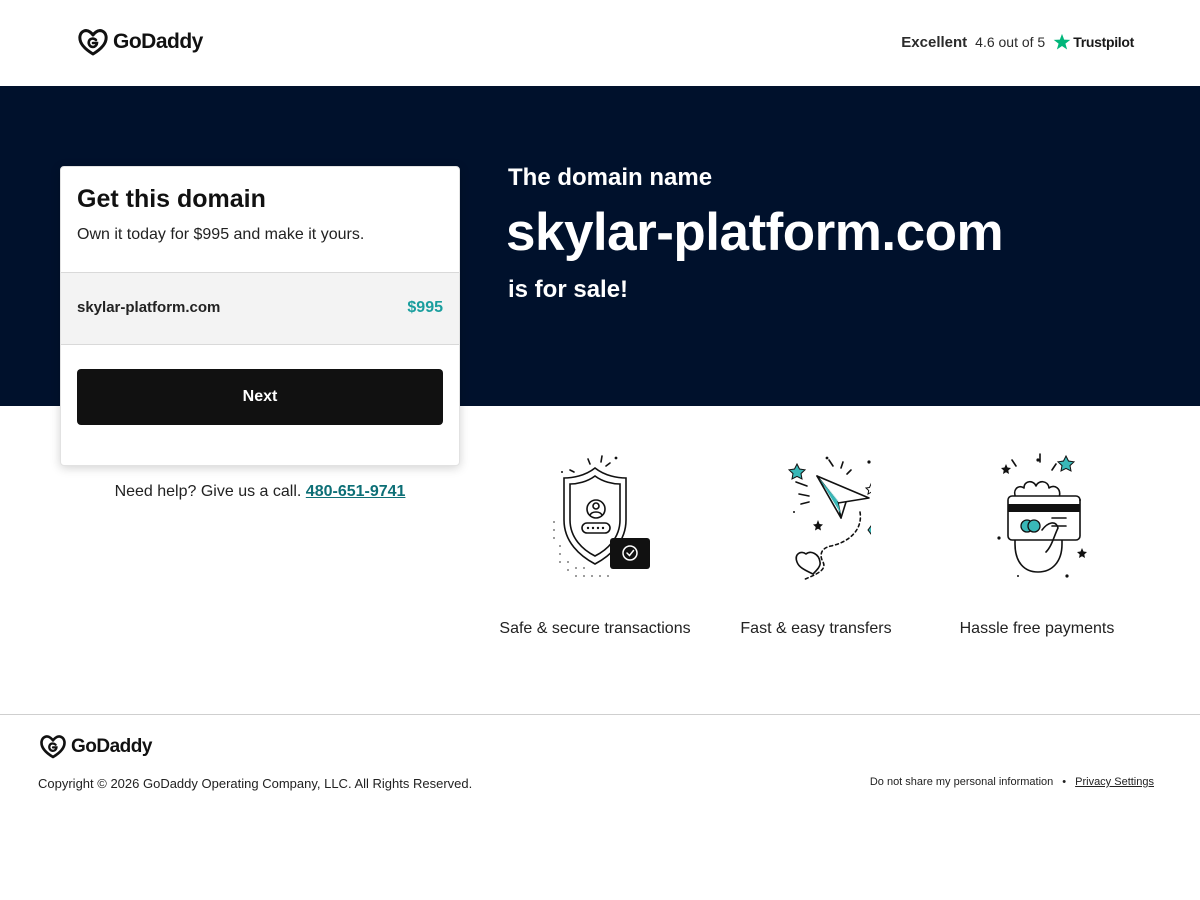 This screenshot has height=900, width=1200. I want to click on trustpilot-rating: Excellent 4.6 out of 5 Trustpilot, so click(1017, 42).